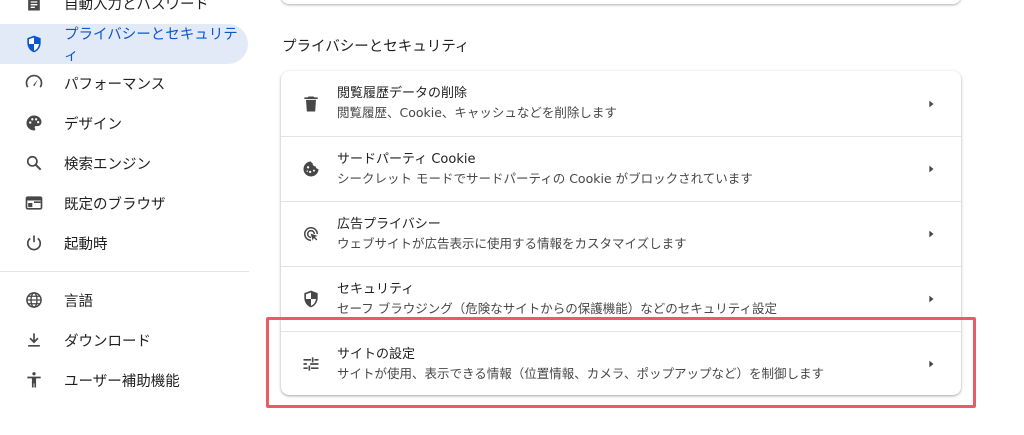 Image resolution: width=1024 pixels, height=435 pixels. Describe the element at coordinates (389, 224) in the screenshot. I see `row-title: 広告プライバシー` at that location.